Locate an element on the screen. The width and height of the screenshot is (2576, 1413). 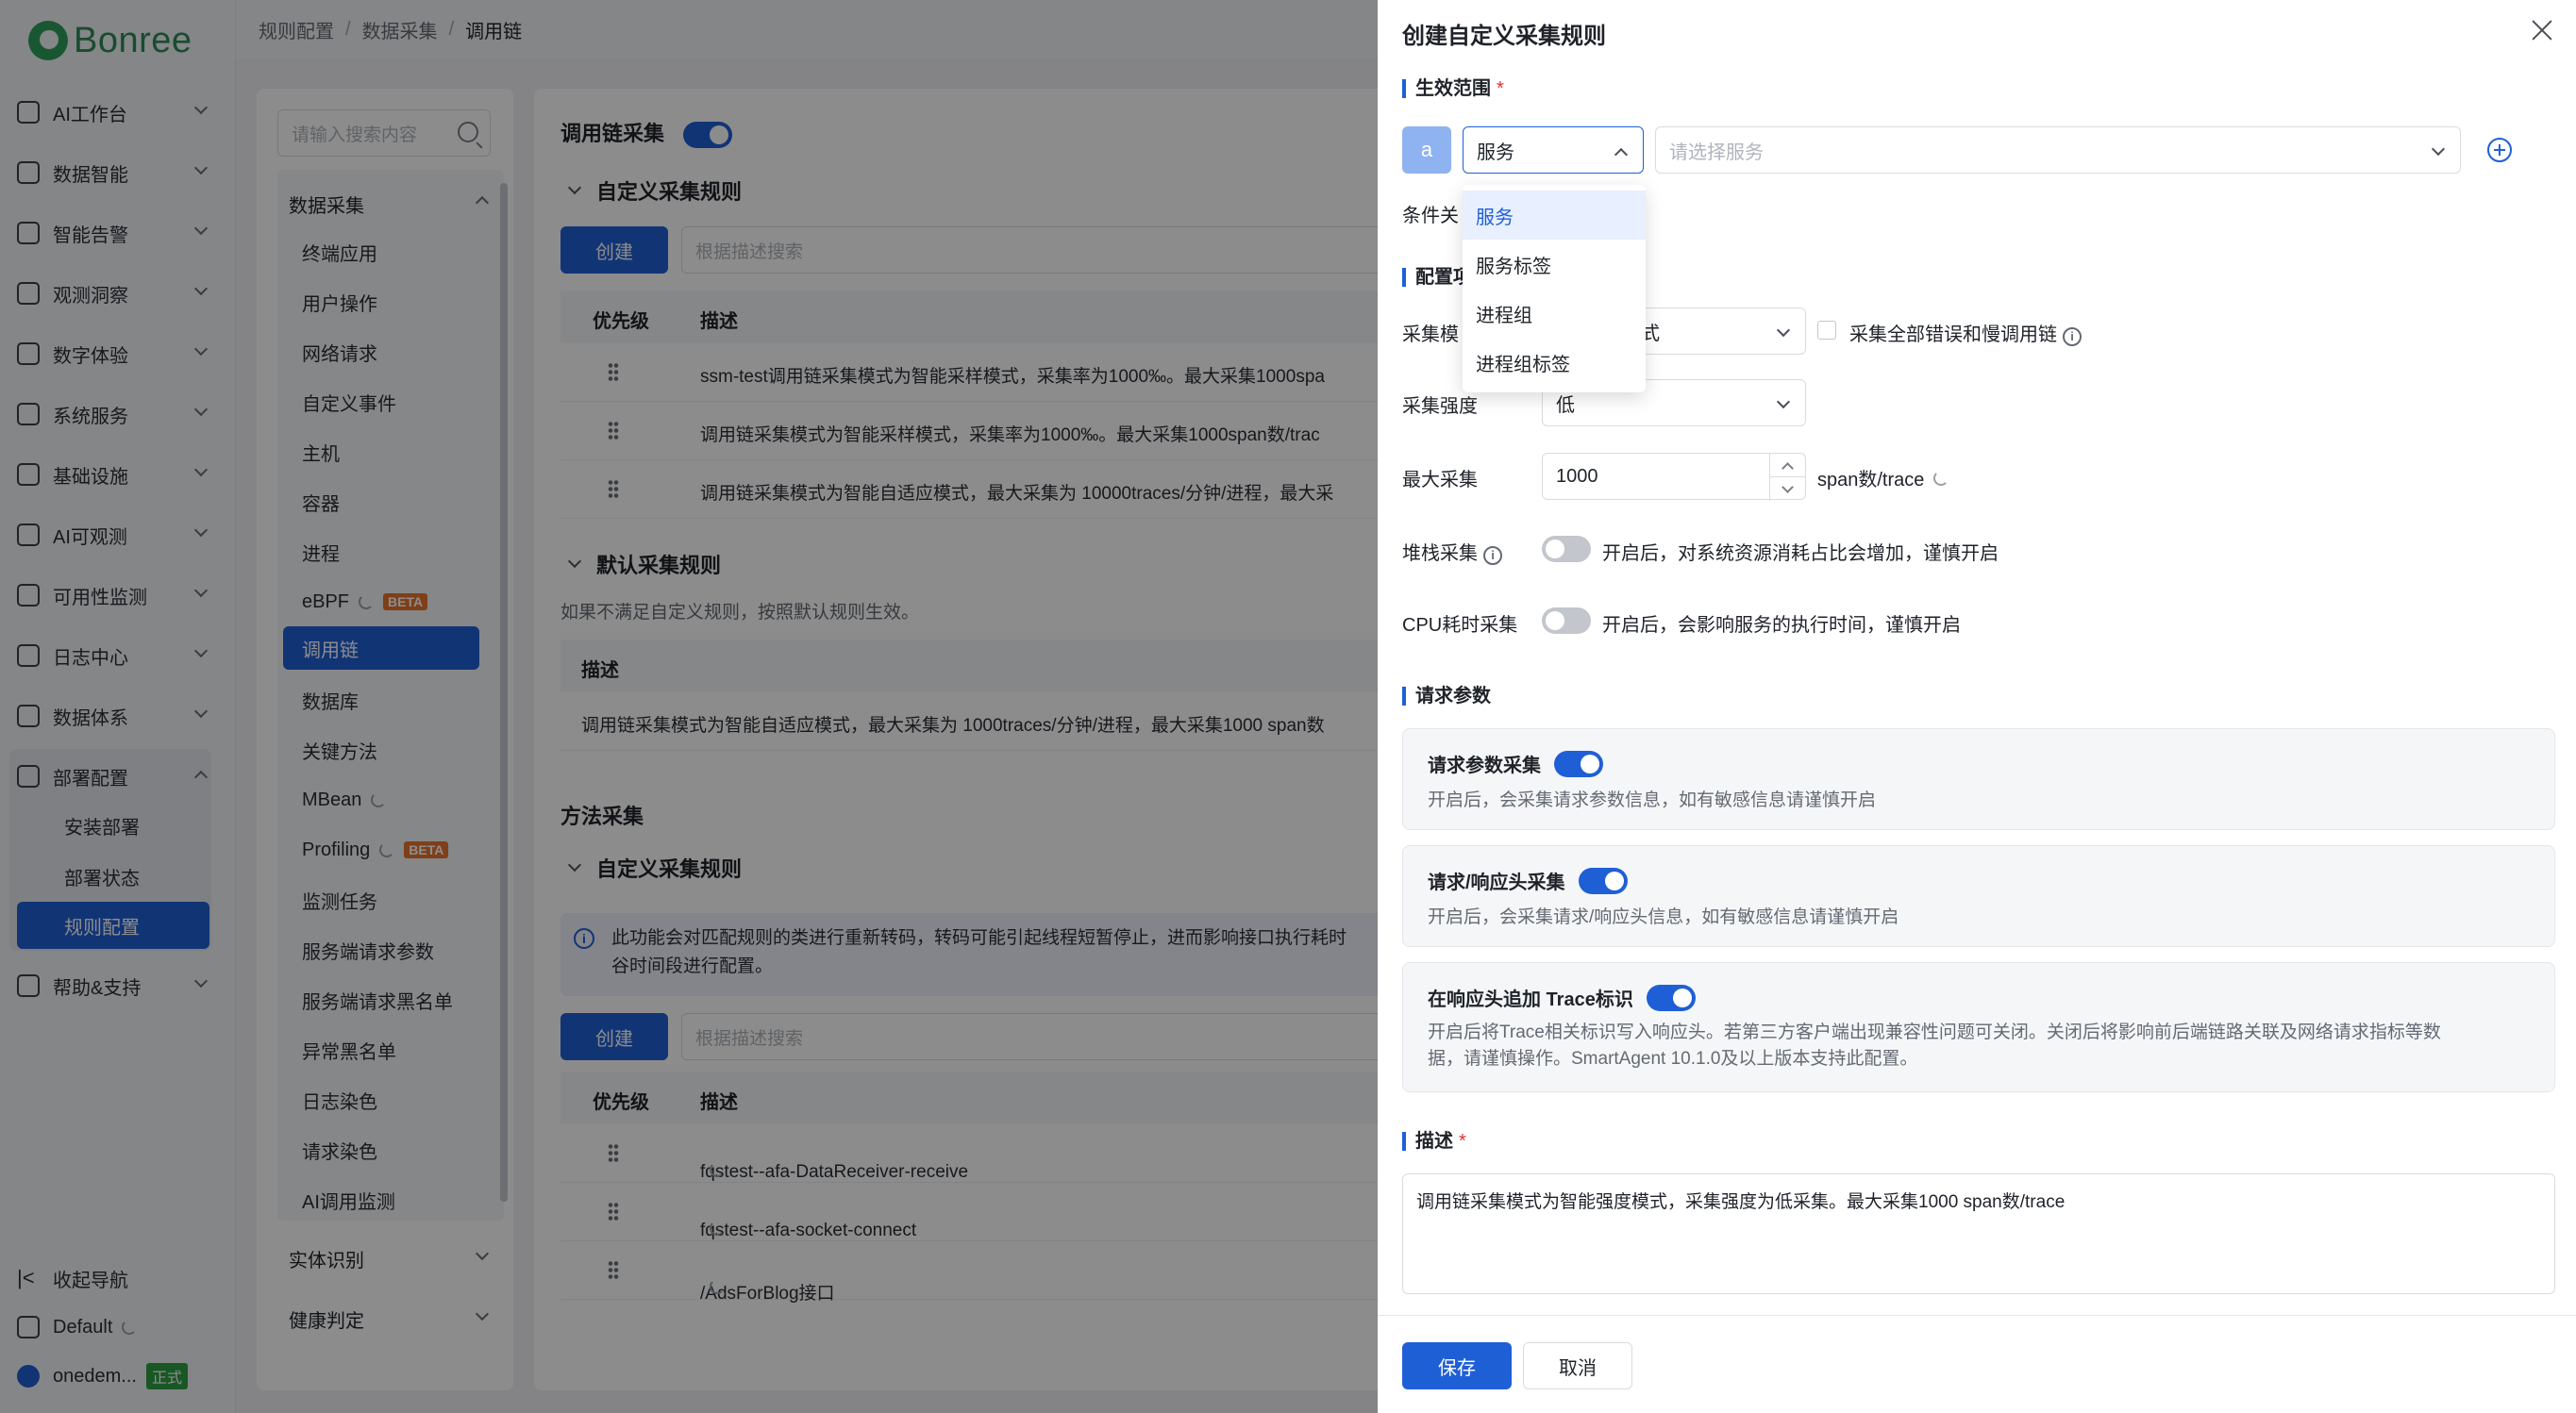
section-label: 生效范围 is located at coordinates (1453, 88).